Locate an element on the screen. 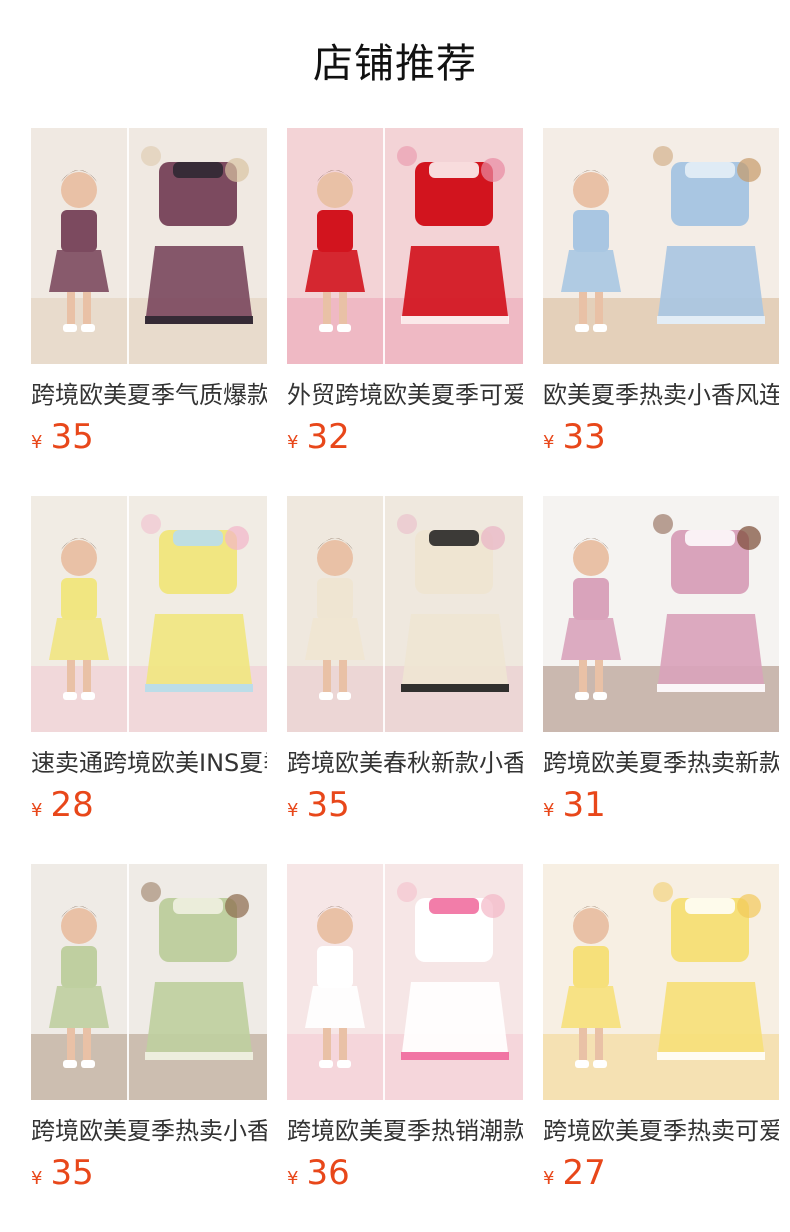 Image resolution: width=790 pixels, height=1232 pixels. price-value: 36 is located at coordinates (328, 1173).